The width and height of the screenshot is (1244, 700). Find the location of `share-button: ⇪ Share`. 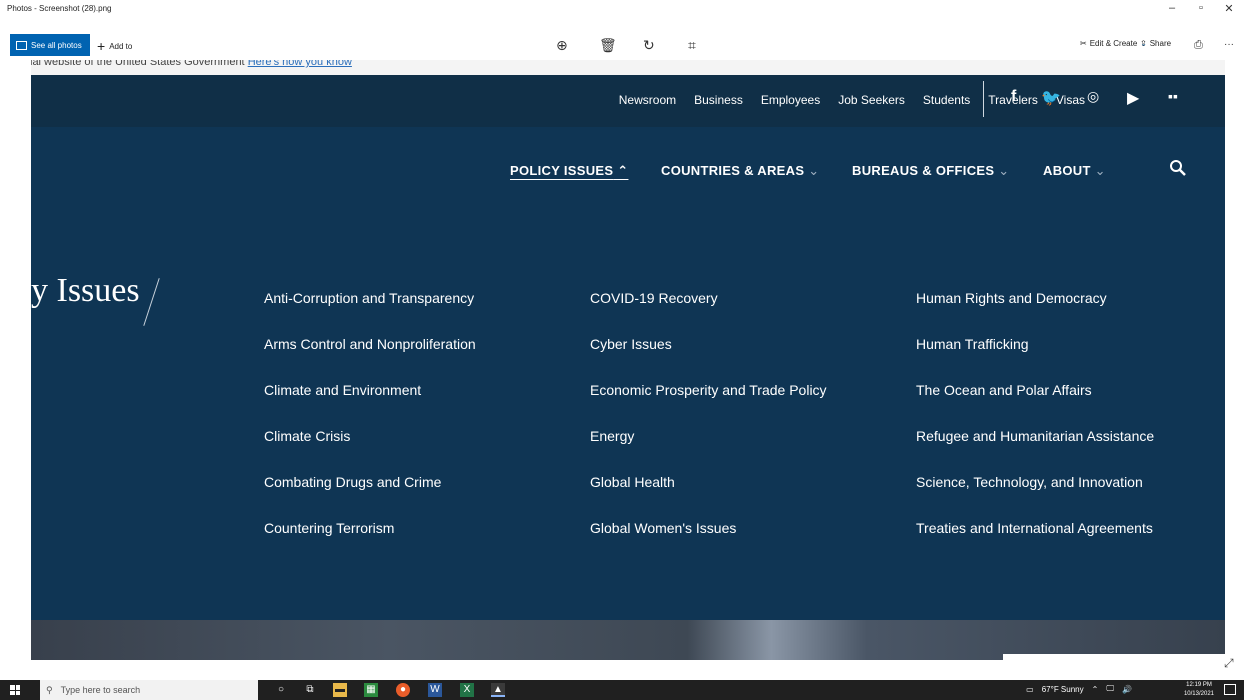

share-button: ⇪ Share is located at coordinates (1155, 43).